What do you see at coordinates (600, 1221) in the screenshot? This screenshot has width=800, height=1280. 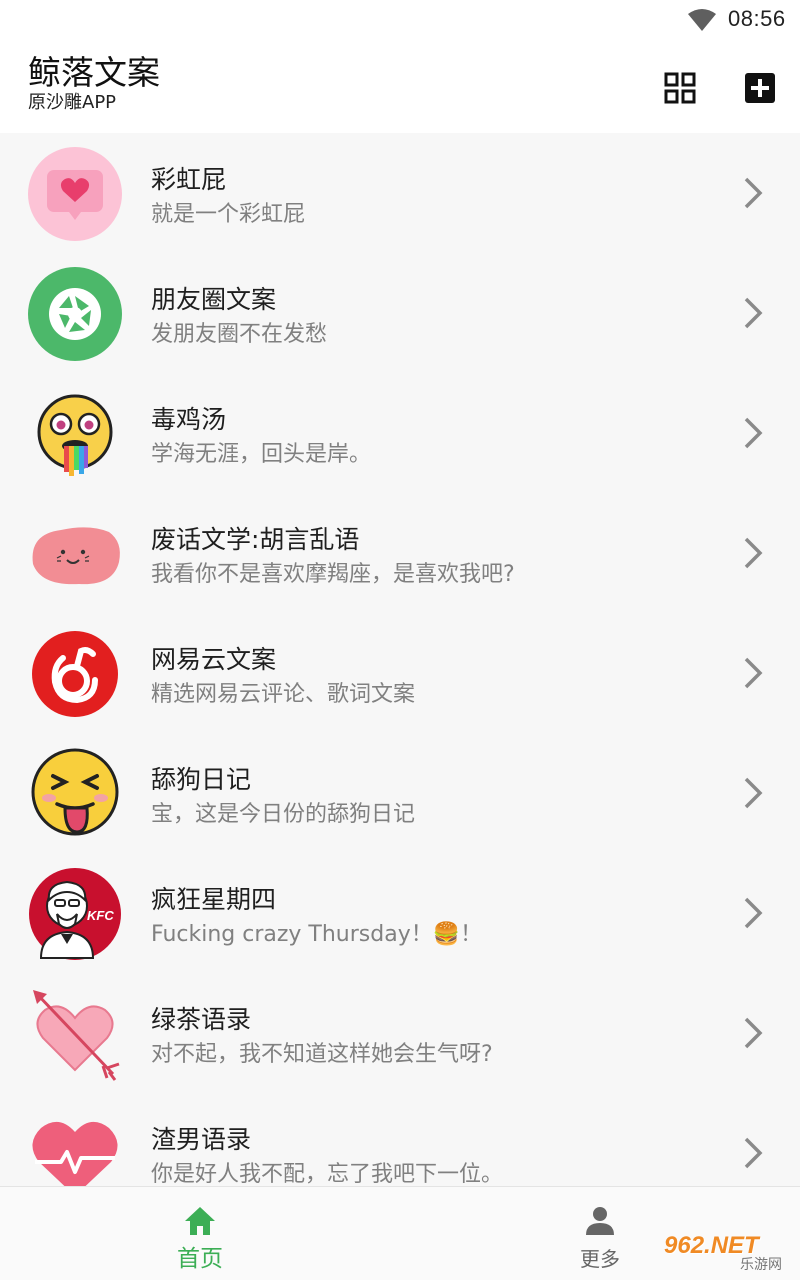 I see `person-icon` at bounding box center [600, 1221].